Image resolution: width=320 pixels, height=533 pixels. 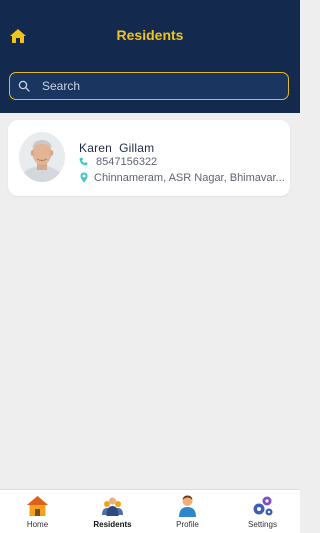 I want to click on phone-icon, so click(x=83, y=161).